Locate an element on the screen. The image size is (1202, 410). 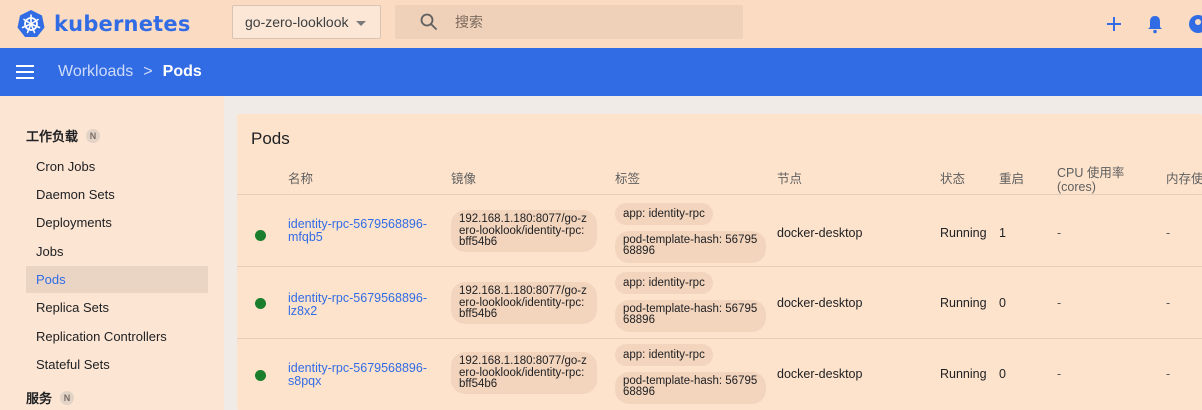
breadcrumb-current: Pods is located at coordinates (182, 71).